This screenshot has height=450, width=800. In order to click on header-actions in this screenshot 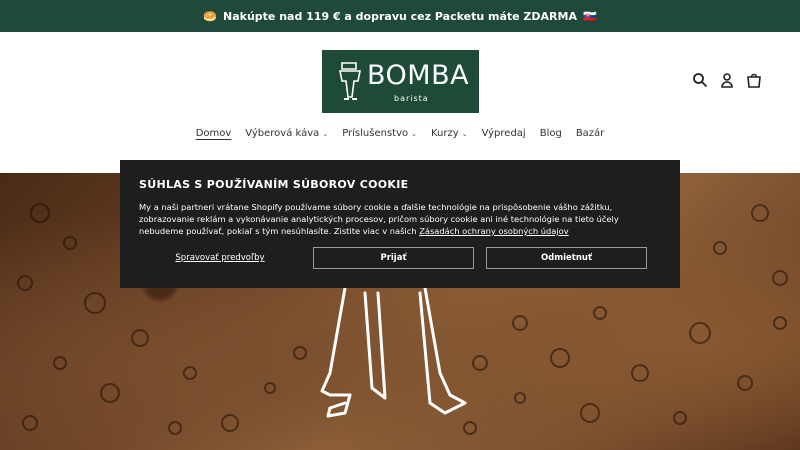, I will do `click(727, 80)`.